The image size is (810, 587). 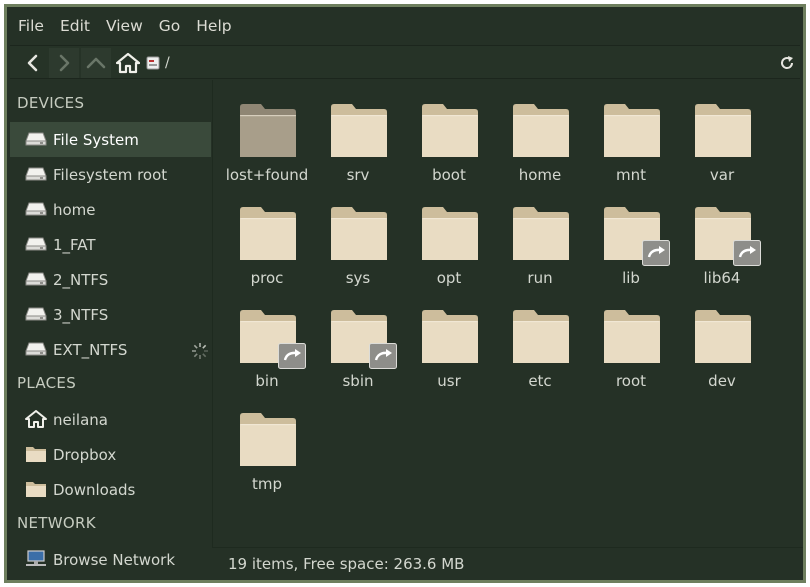 I want to click on file-item: boot, so click(x=449, y=143).